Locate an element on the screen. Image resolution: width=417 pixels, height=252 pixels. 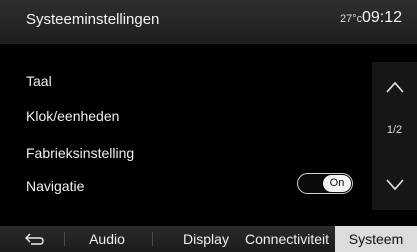
back-button is located at coordinates (35, 239).